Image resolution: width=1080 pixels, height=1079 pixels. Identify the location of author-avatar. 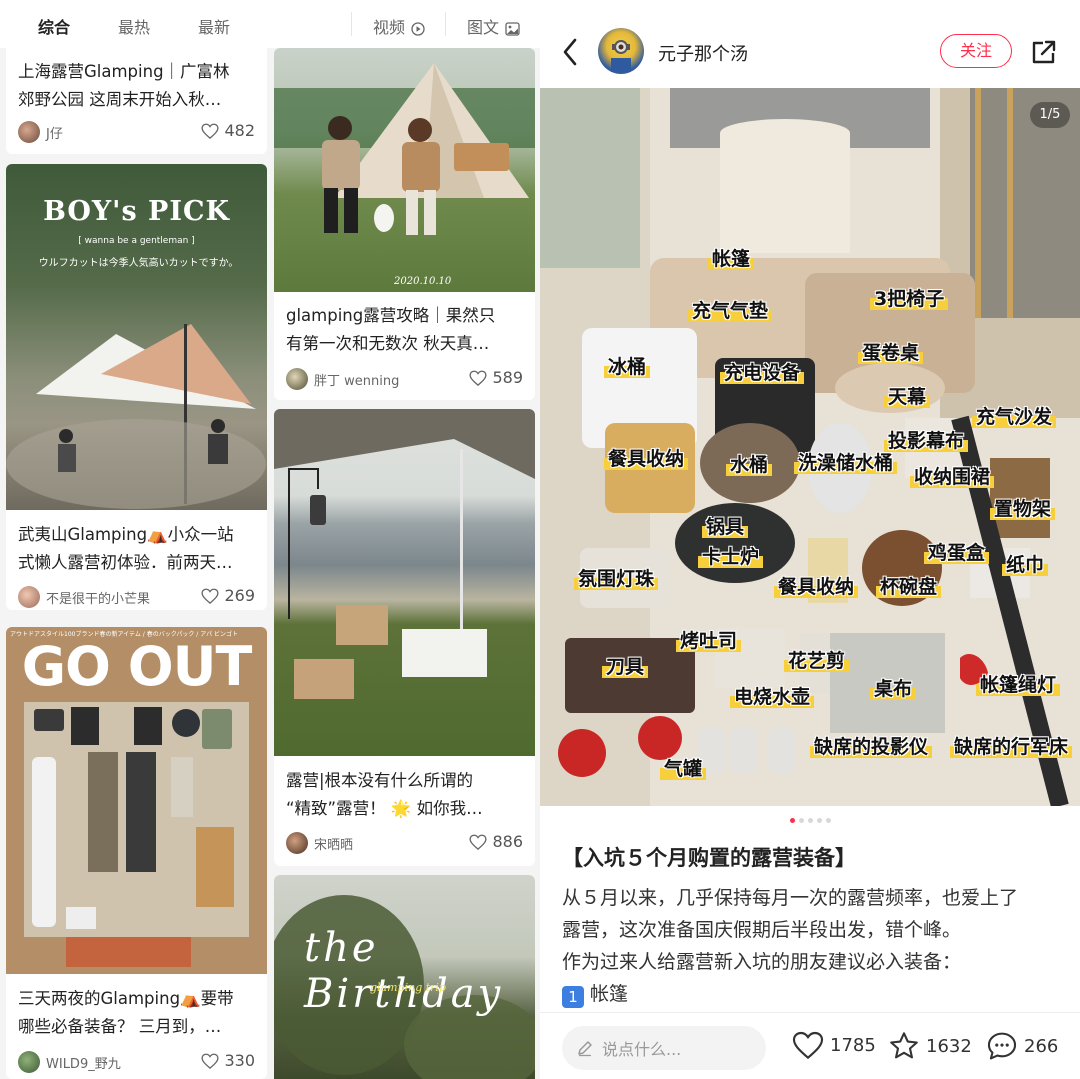
(621, 51).